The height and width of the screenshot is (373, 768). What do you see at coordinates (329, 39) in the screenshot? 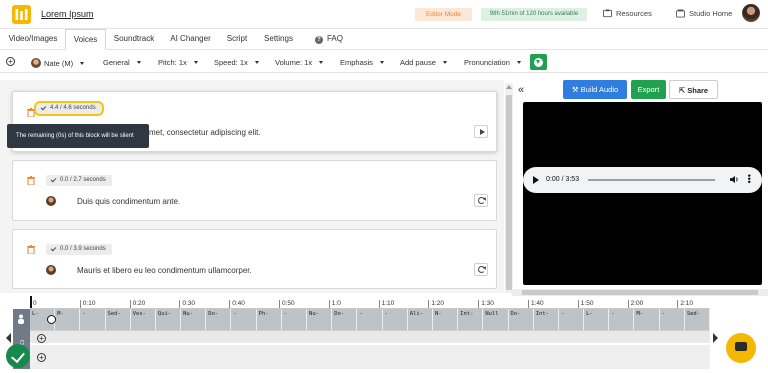
I see `tab-faq: ? FAQ` at bounding box center [329, 39].